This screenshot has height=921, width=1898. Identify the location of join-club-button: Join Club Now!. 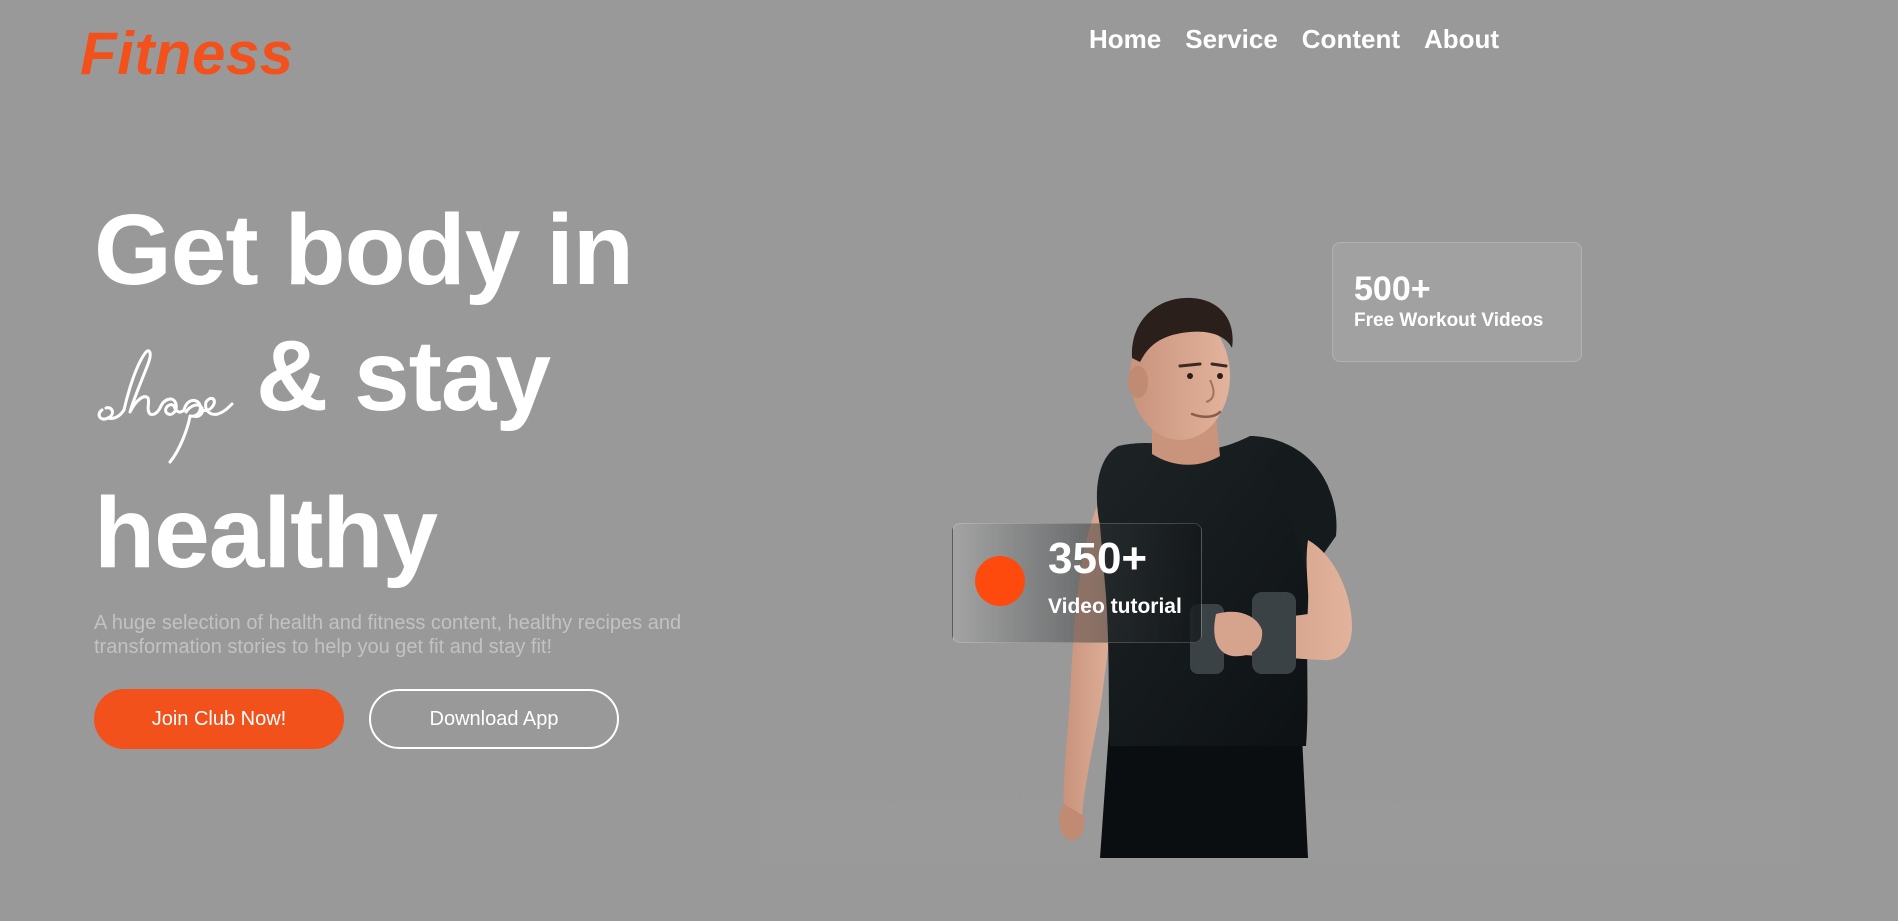
(219, 719).